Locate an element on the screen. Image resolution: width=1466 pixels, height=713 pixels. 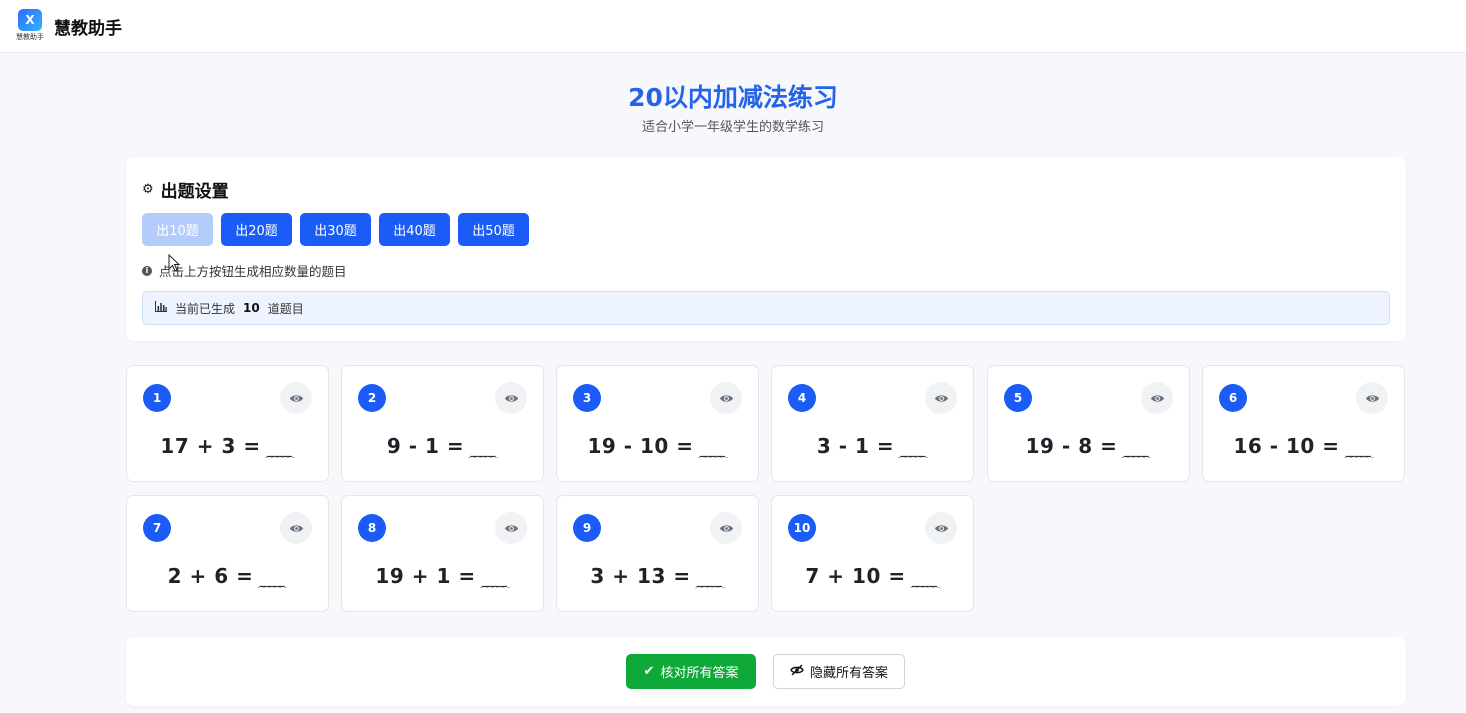
info-icon: i is located at coordinates (147, 270).